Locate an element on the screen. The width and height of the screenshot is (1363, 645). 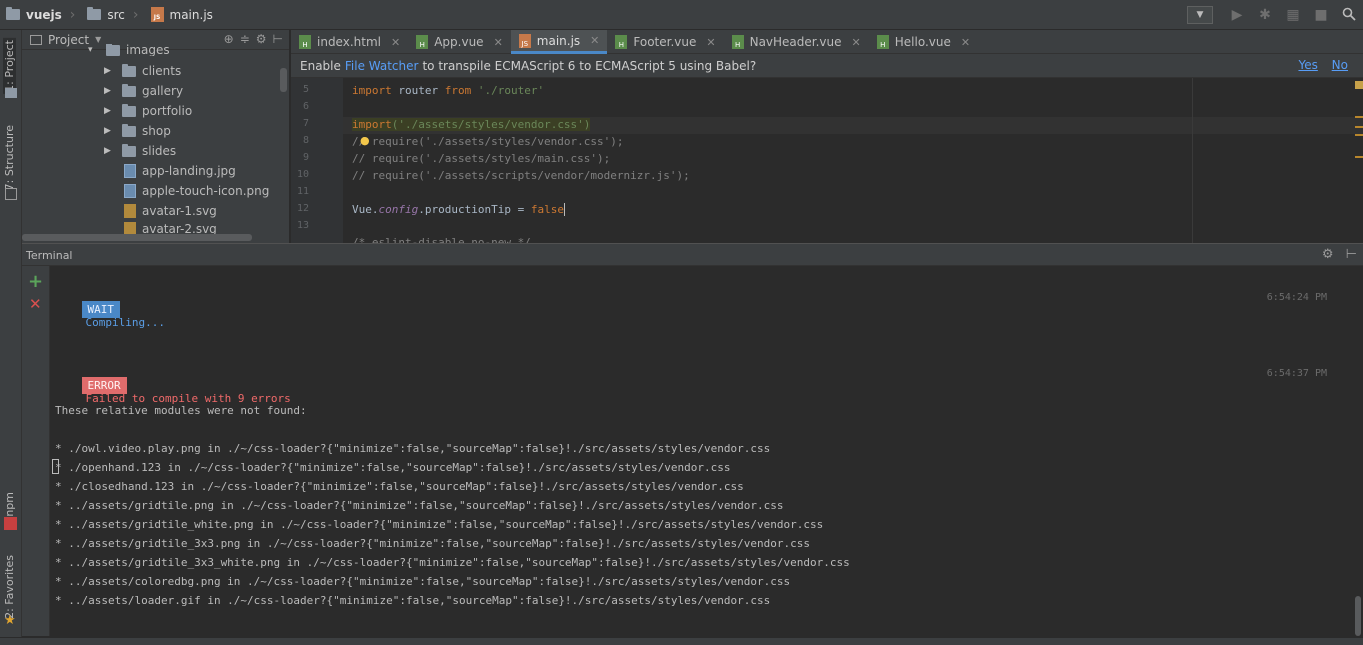
code-text: router is located at coordinates (418, 90).